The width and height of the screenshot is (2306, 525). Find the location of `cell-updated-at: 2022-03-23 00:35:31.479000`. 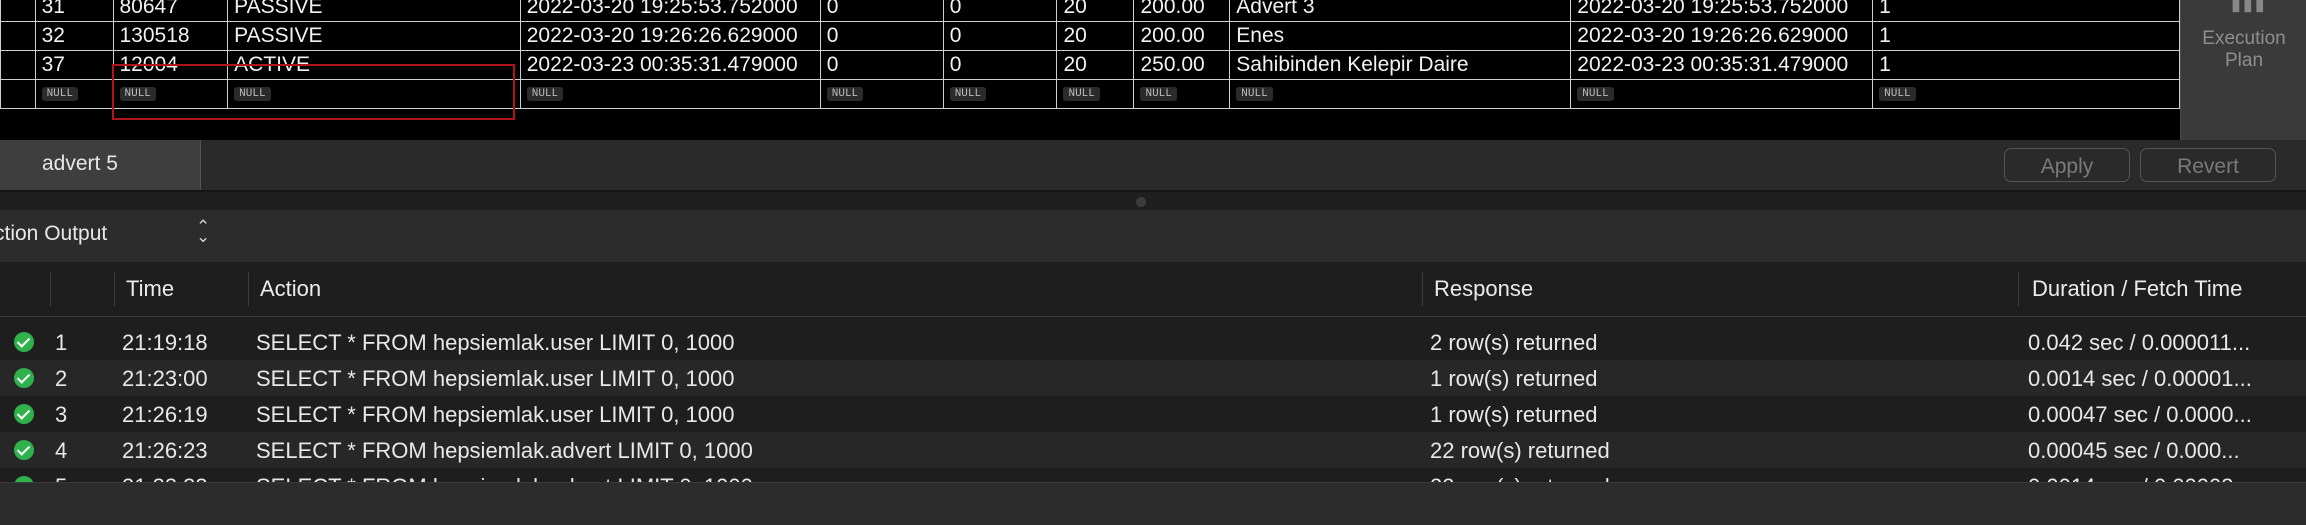

cell-updated-at: 2022-03-23 00:35:31.479000 is located at coordinates (1722, 65).